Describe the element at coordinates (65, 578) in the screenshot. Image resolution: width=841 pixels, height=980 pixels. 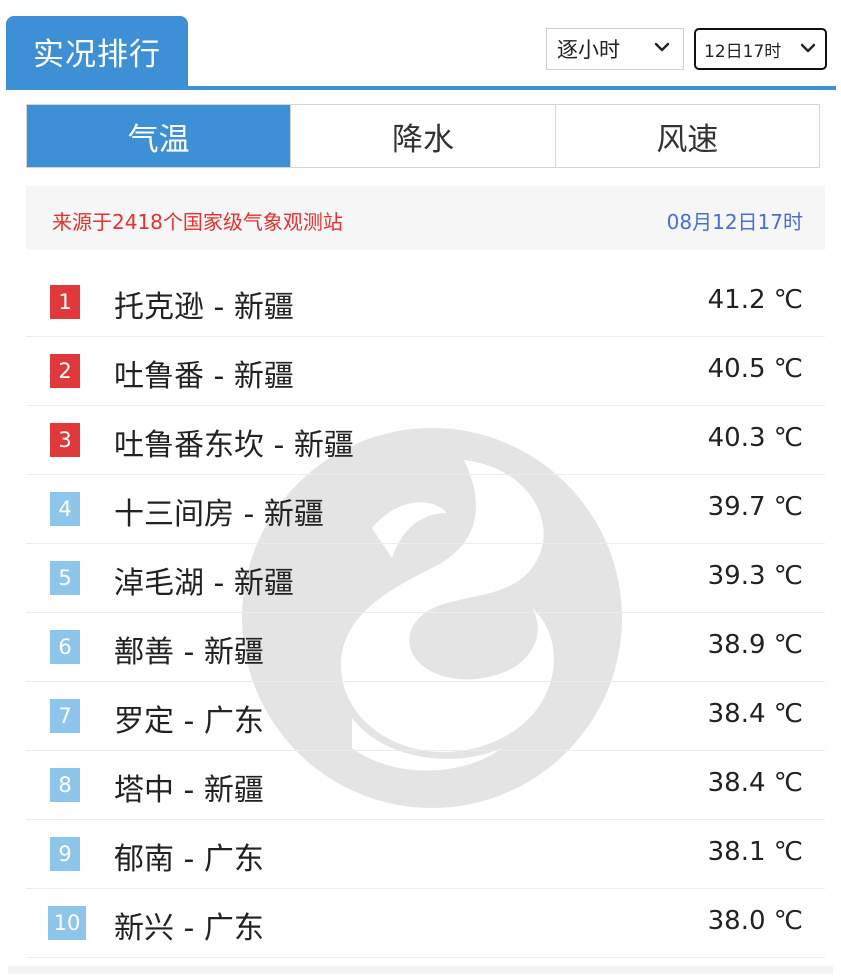
I see `rank-badge: 5` at that location.